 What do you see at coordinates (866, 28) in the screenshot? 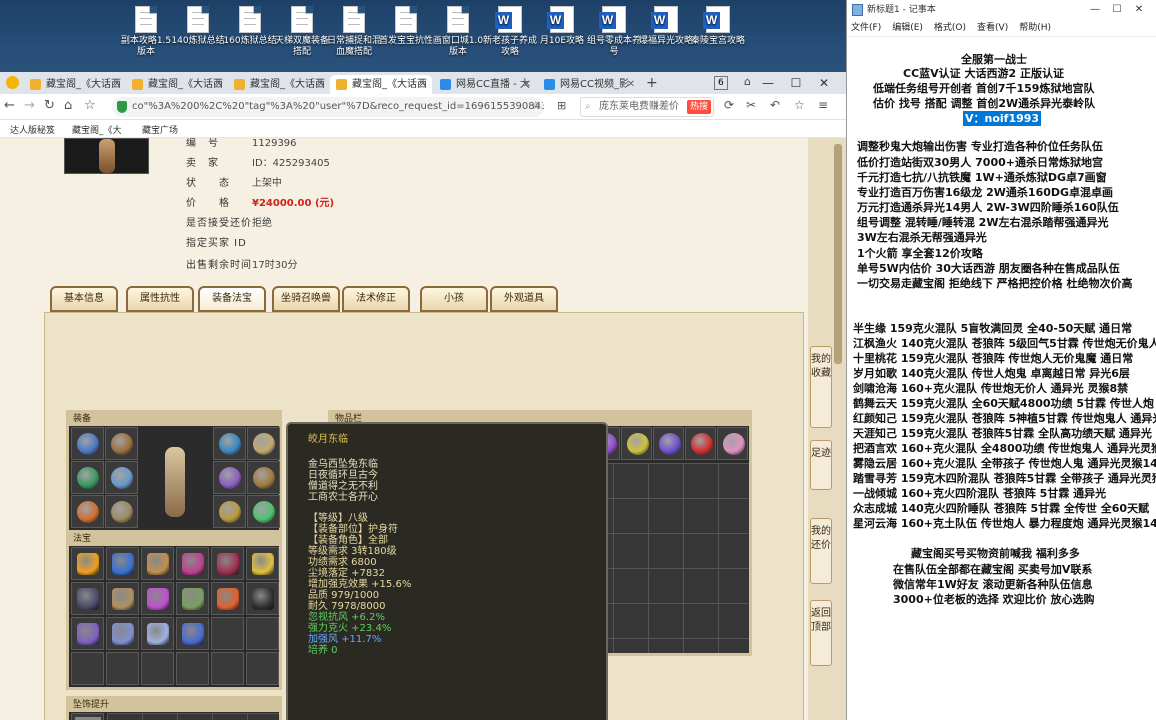
I see `notepad-menu-item: 文件(F)` at bounding box center [866, 28].